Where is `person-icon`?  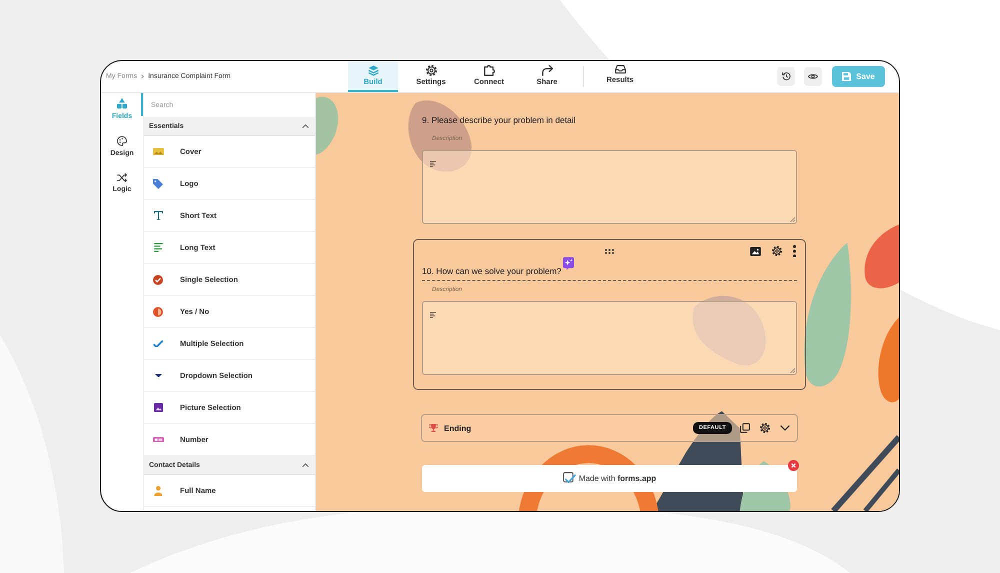 person-icon is located at coordinates (158, 491).